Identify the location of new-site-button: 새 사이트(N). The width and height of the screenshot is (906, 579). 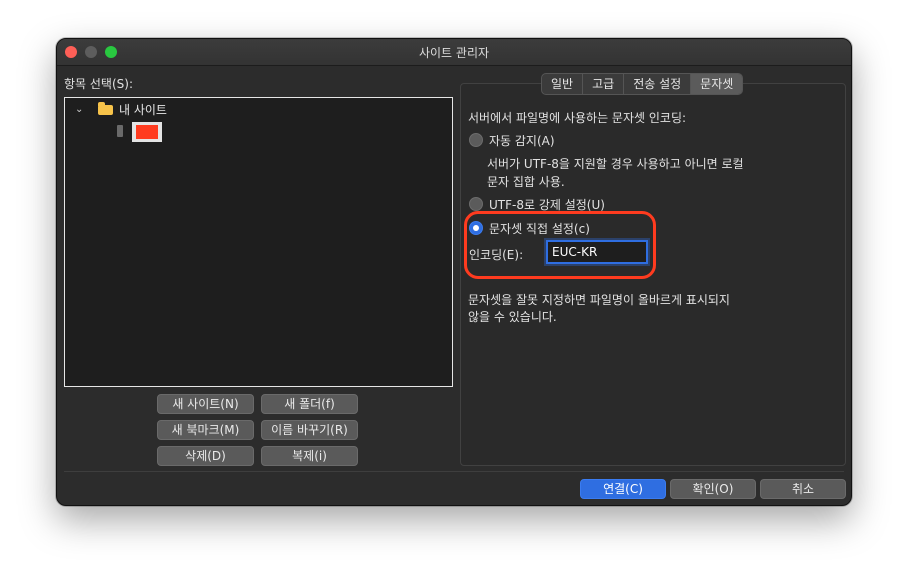
(205, 404).